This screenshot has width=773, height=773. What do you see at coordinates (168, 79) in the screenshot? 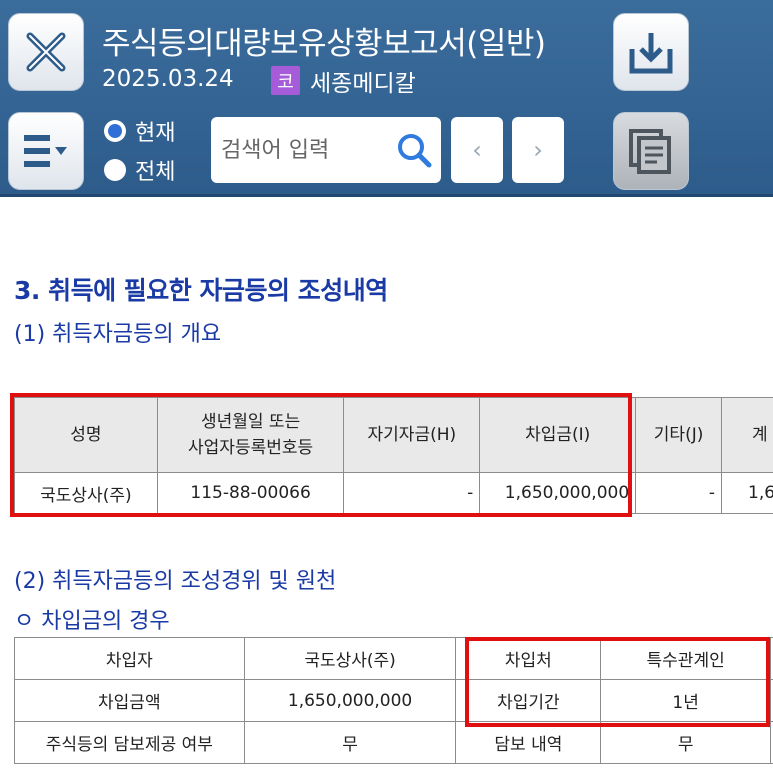
I see `report-date: 2025.03.24` at bounding box center [168, 79].